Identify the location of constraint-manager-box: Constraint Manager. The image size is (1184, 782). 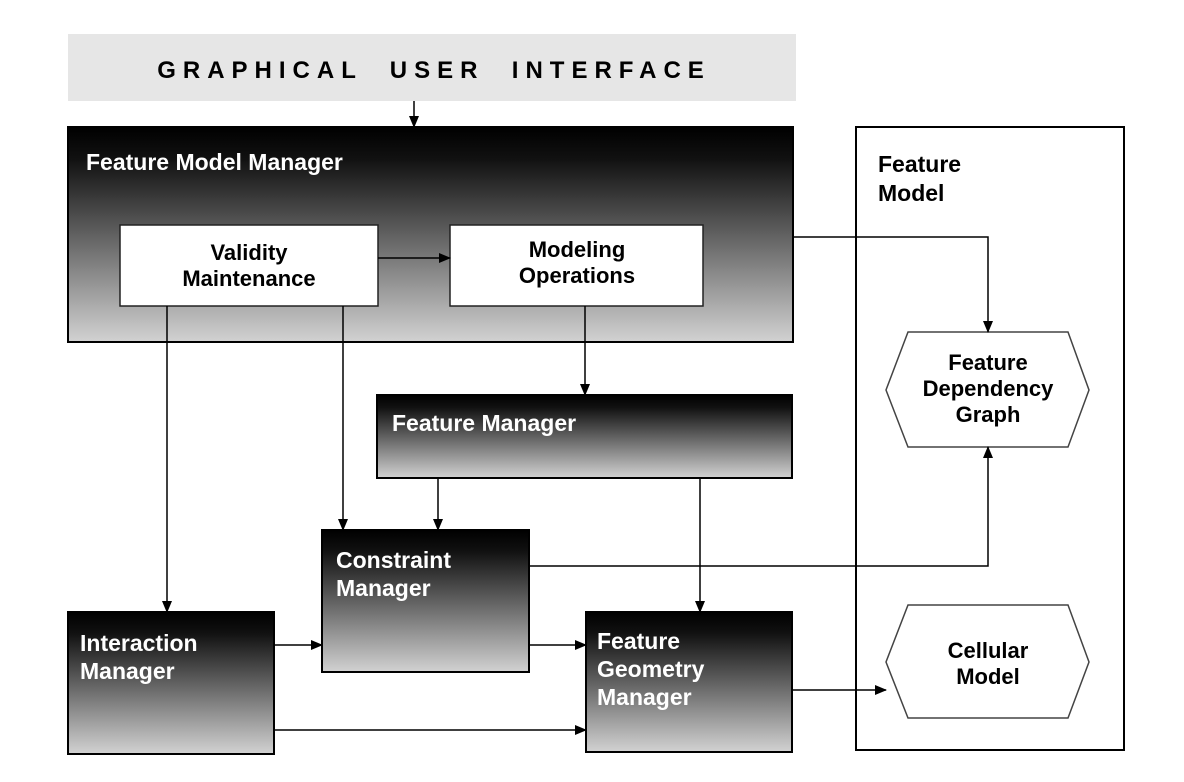
(425, 601).